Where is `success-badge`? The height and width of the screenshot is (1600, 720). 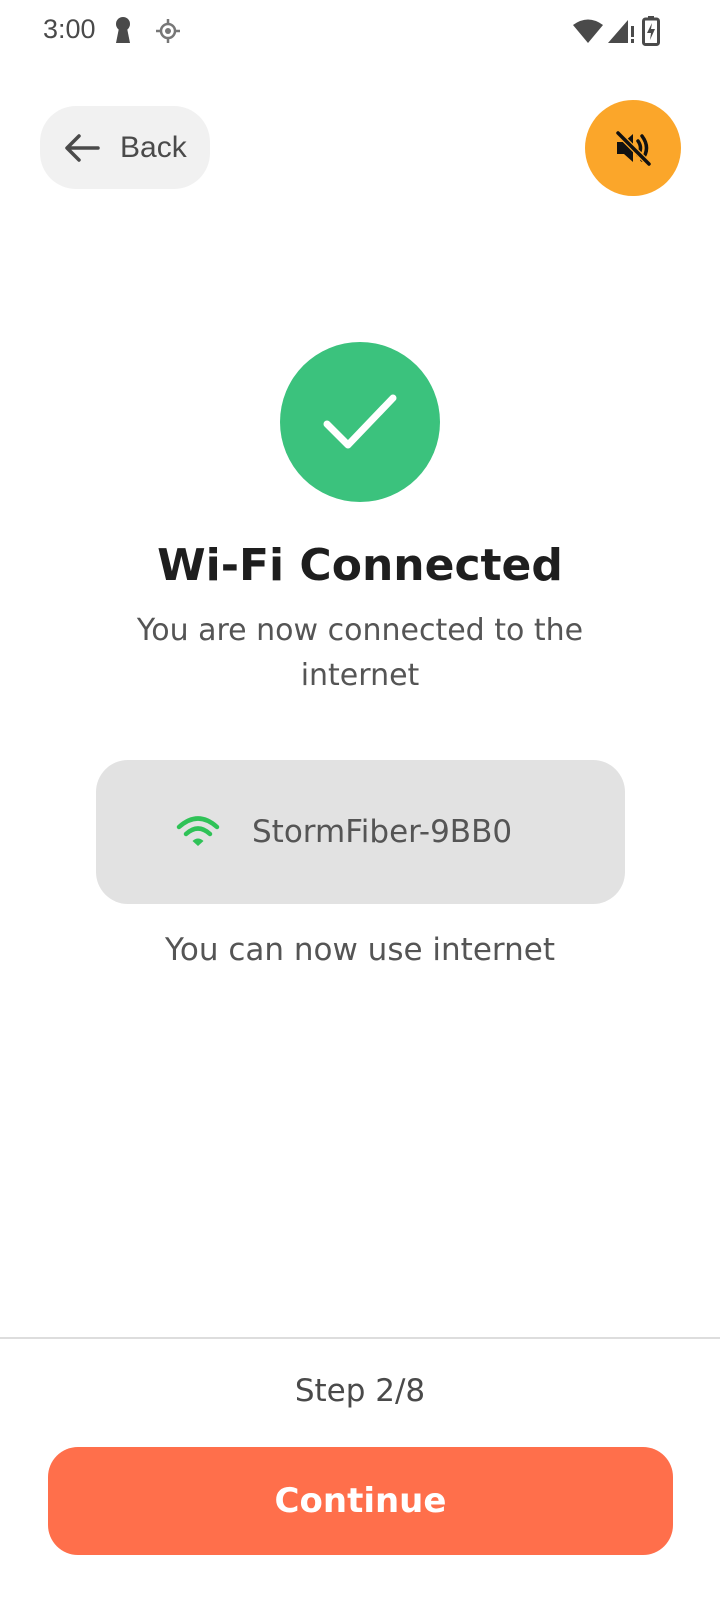 success-badge is located at coordinates (360, 422).